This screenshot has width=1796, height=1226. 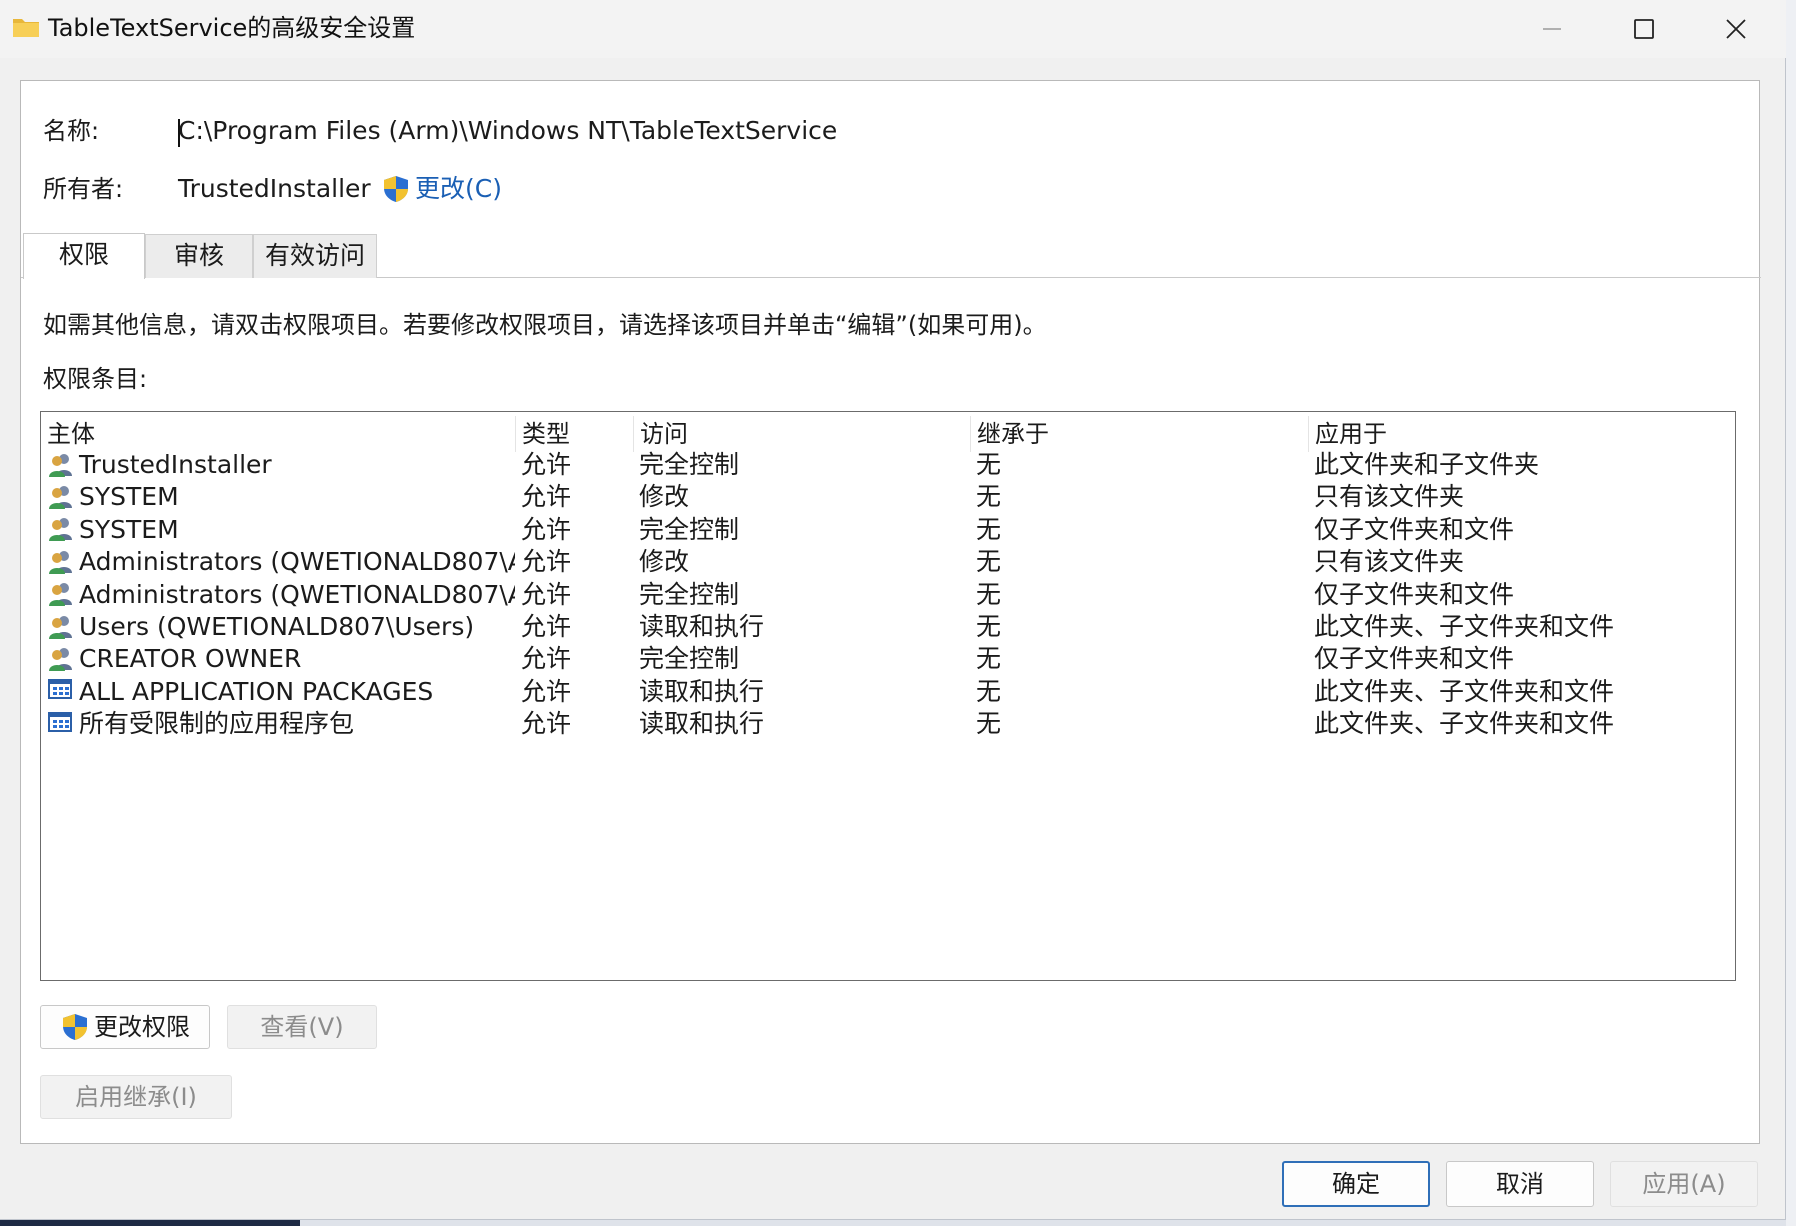 I want to click on table-row: 所有受限制的应用程序包 允许 读取和执行 无 此文件夹、子文件夹和文件, so click(x=888, y=723).